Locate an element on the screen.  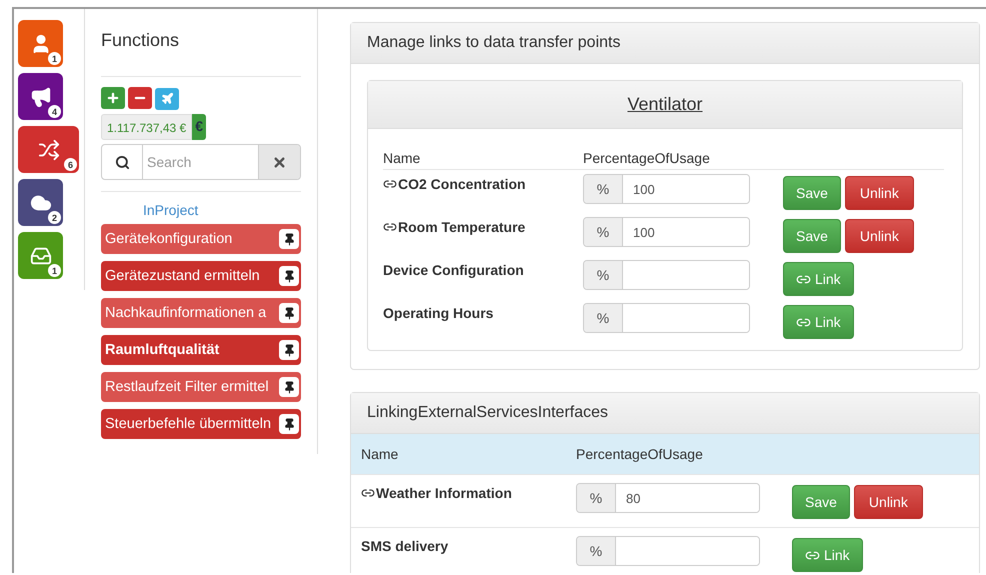
nav-tile: 6 is located at coordinates (48, 149).